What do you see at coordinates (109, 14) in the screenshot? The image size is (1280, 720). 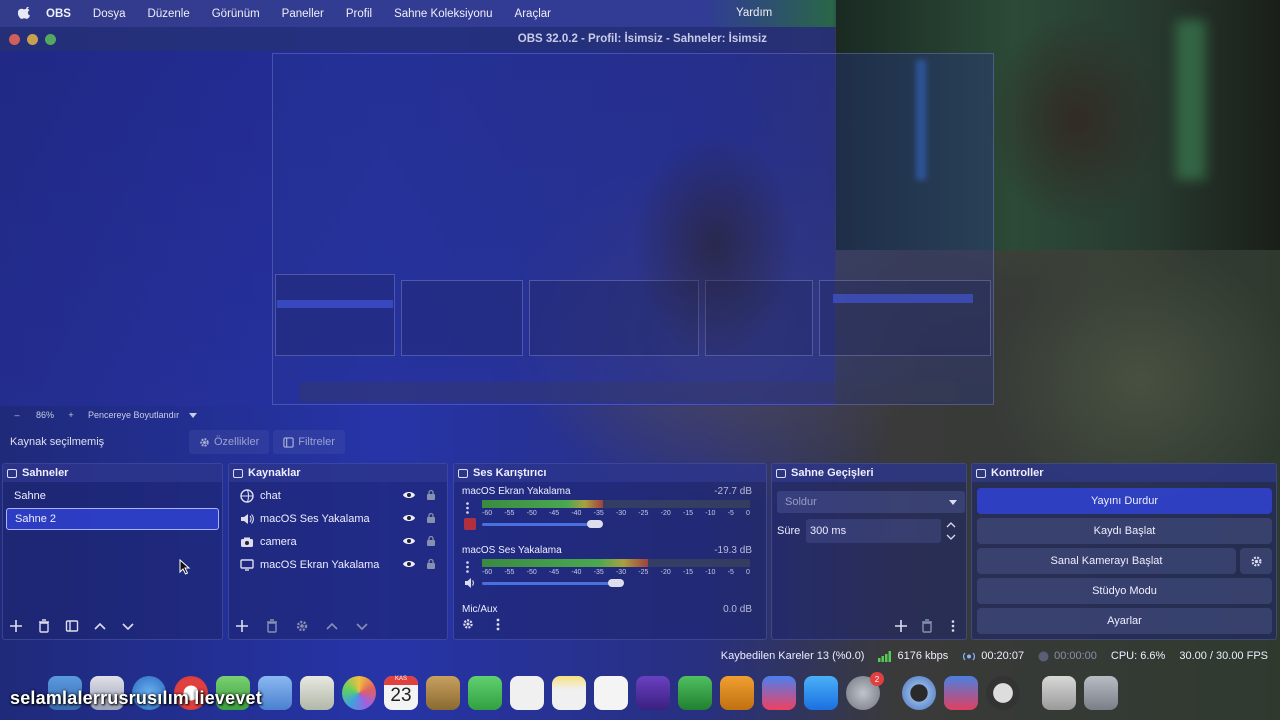 I see `menu-dosya: Dosya` at bounding box center [109, 14].